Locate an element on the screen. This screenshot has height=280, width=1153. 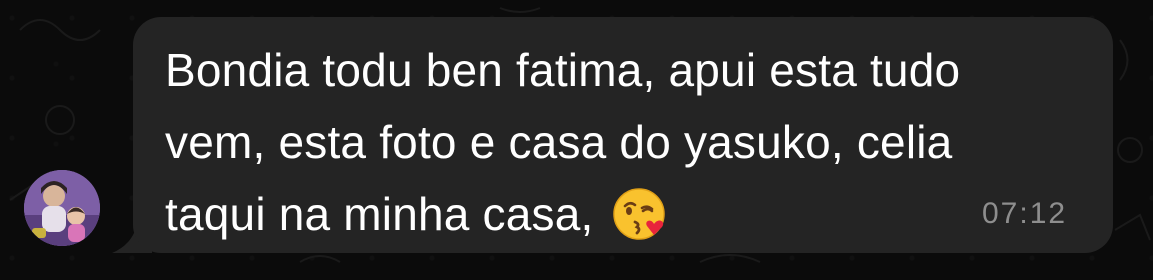
avatar-photo is located at coordinates (62, 208).